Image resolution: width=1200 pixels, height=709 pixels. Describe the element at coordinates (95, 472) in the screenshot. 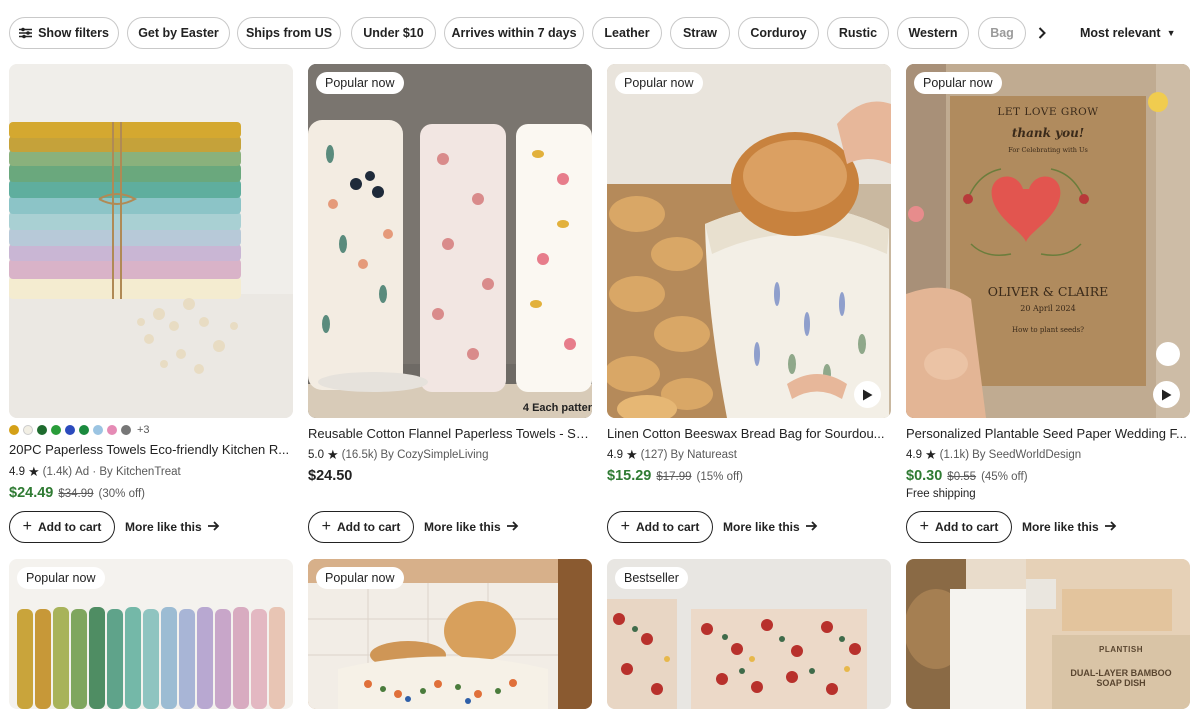

I see `product-rating: 4.9 ★ (1.4k) Ad · By KitchenTreat` at that location.